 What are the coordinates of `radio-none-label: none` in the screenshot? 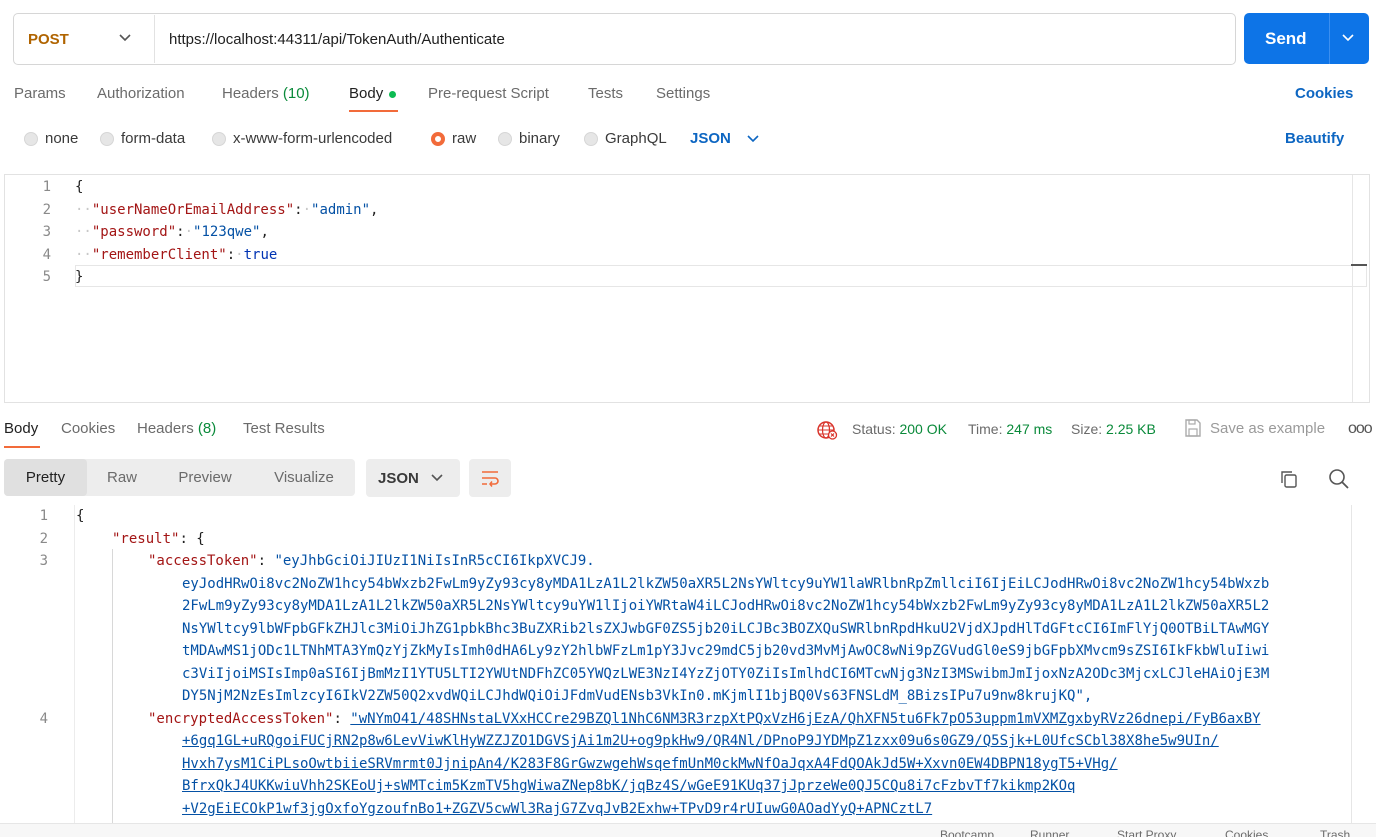 It's located at (61, 138).